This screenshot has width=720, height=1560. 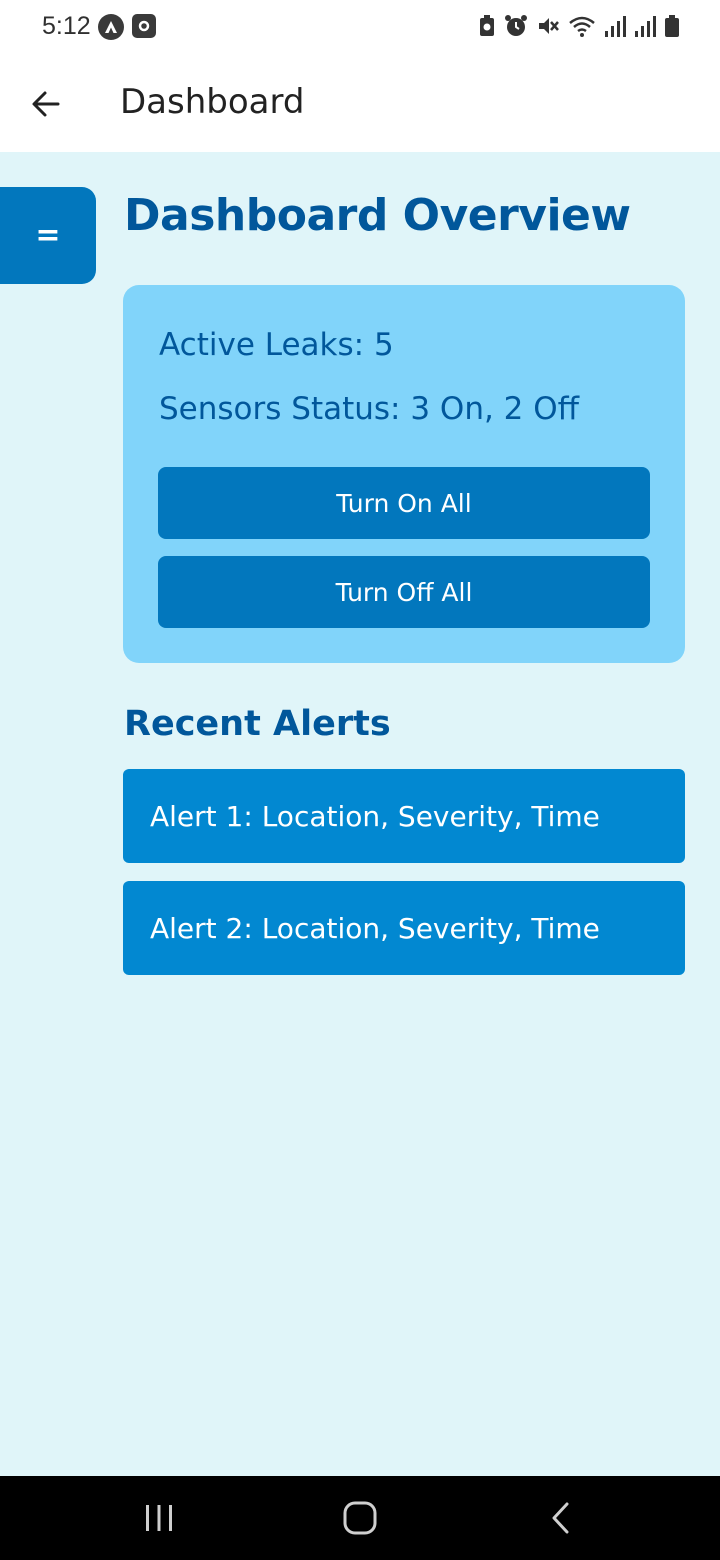 What do you see at coordinates (369, 409) in the screenshot?
I see `sensors-status-text: Sensors Status: 3 On, 2 Off` at bounding box center [369, 409].